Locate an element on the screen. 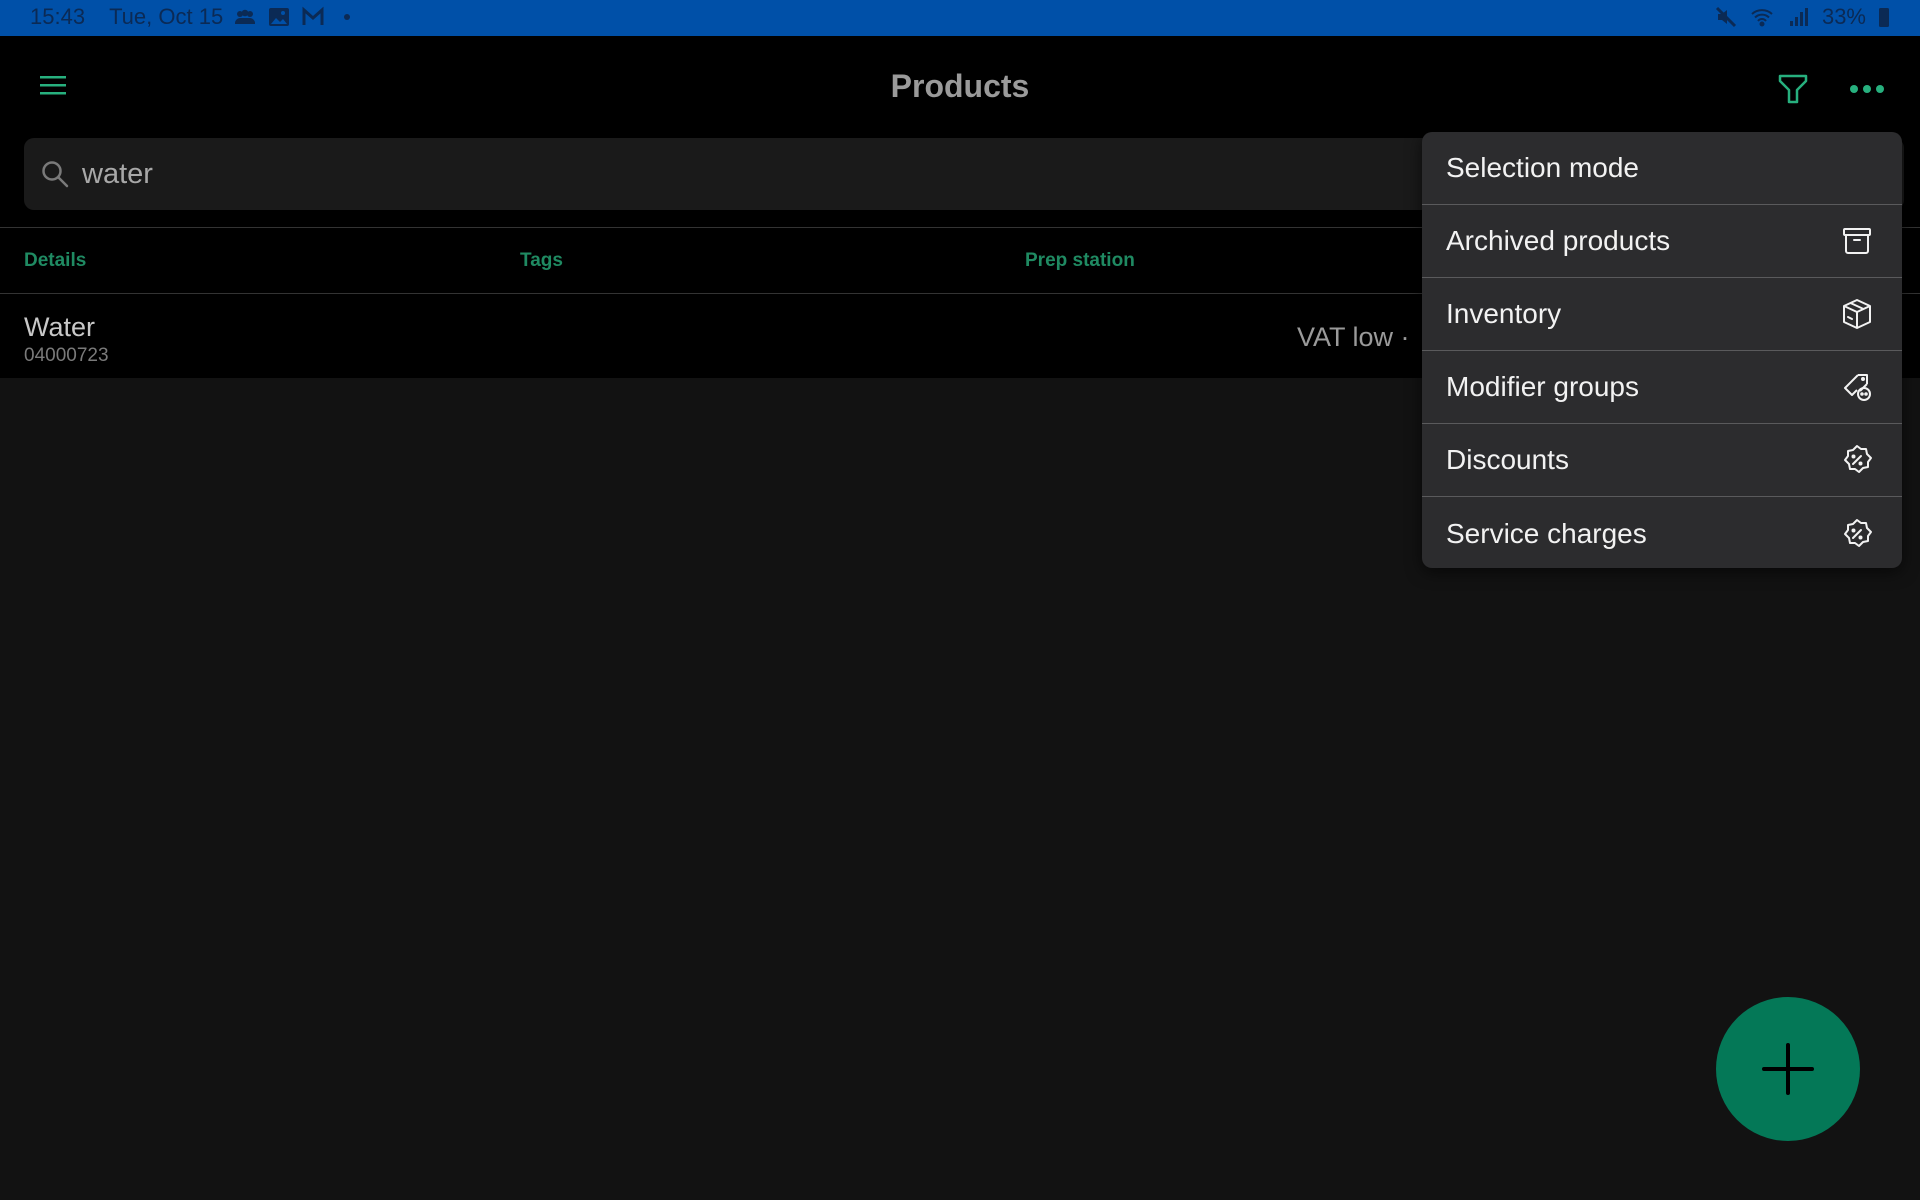 The width and height of the screenshot is (1920, 1200). product-vat: VAT low · is located at coordinates (1353, 337).